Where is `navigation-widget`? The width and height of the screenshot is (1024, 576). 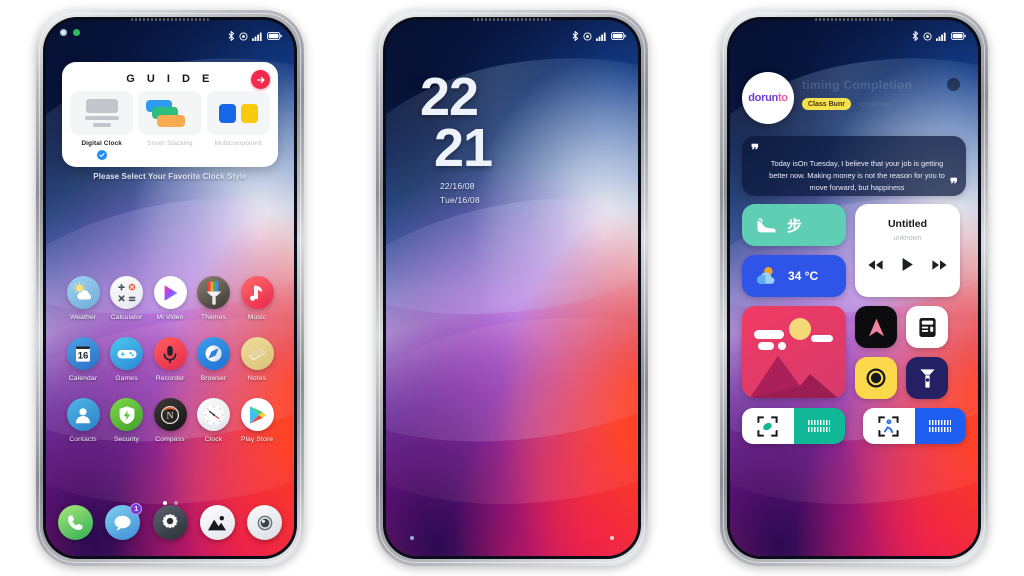 navigation-widget is located at coordinates (876, 327).